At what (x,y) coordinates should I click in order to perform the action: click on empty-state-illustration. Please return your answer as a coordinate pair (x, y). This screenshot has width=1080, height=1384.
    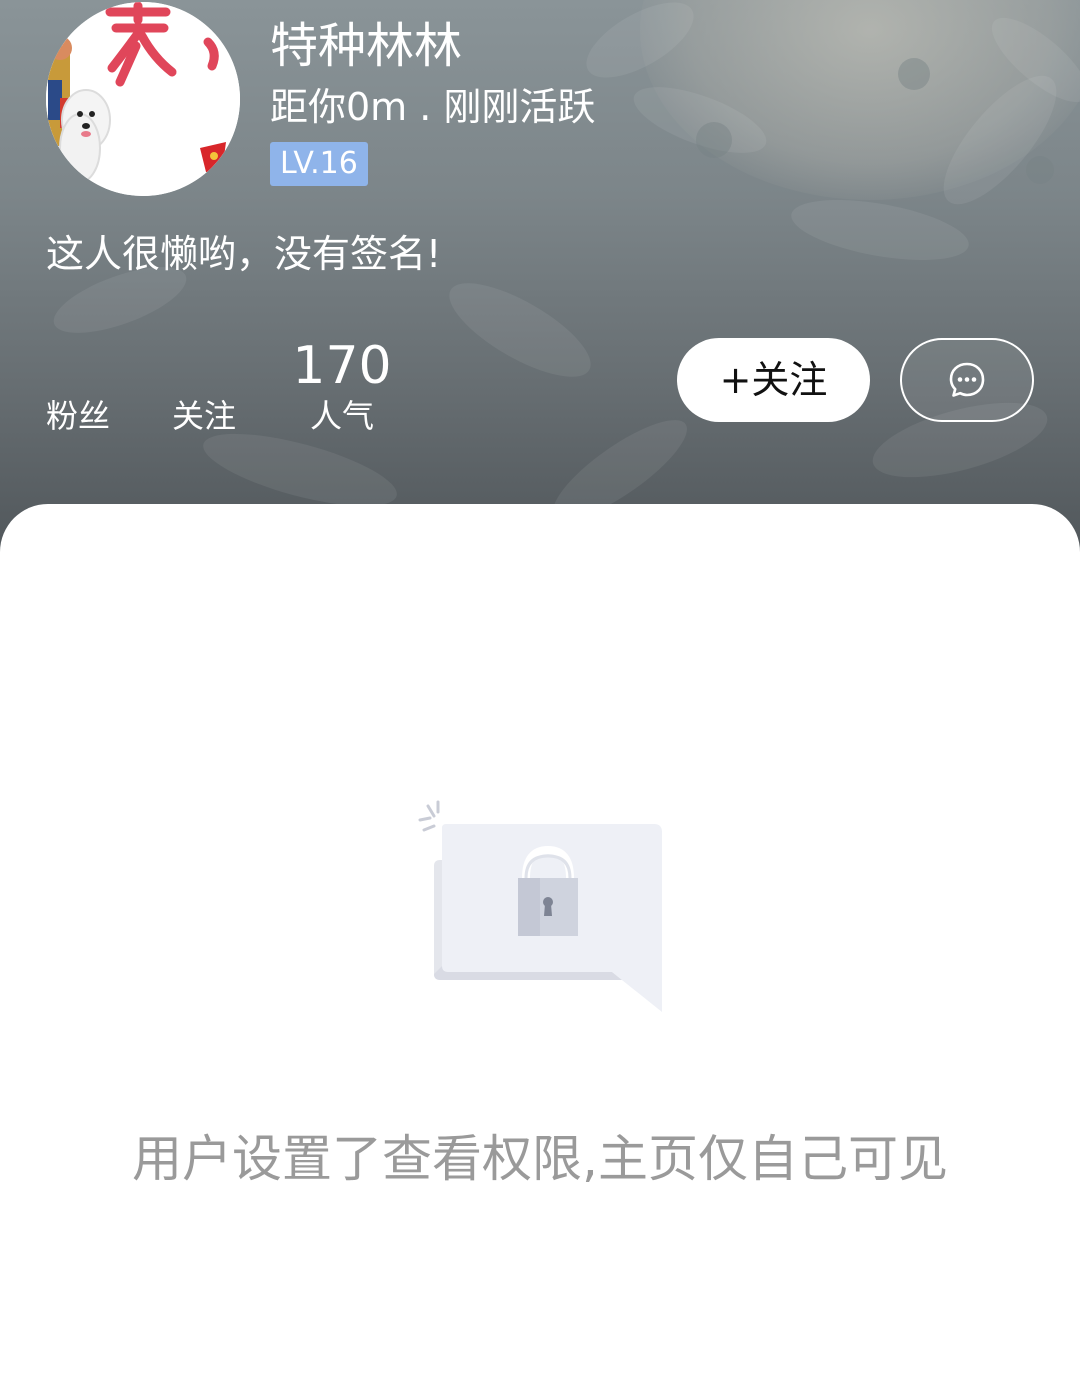
    Looking at the image, I should click on (541, 906).